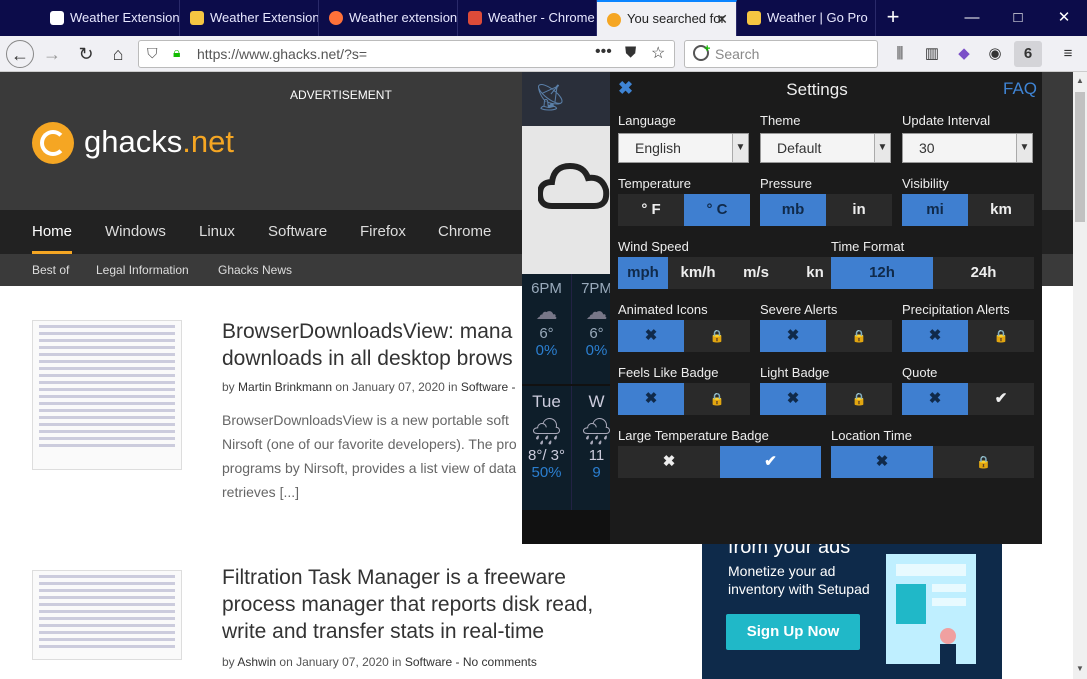 This screenshot has width=1087, height=679. What do you see at coordinates (825, 148) in the screenshot?
I see `theme-select: Default ▼` at bounding box center [825, 148].